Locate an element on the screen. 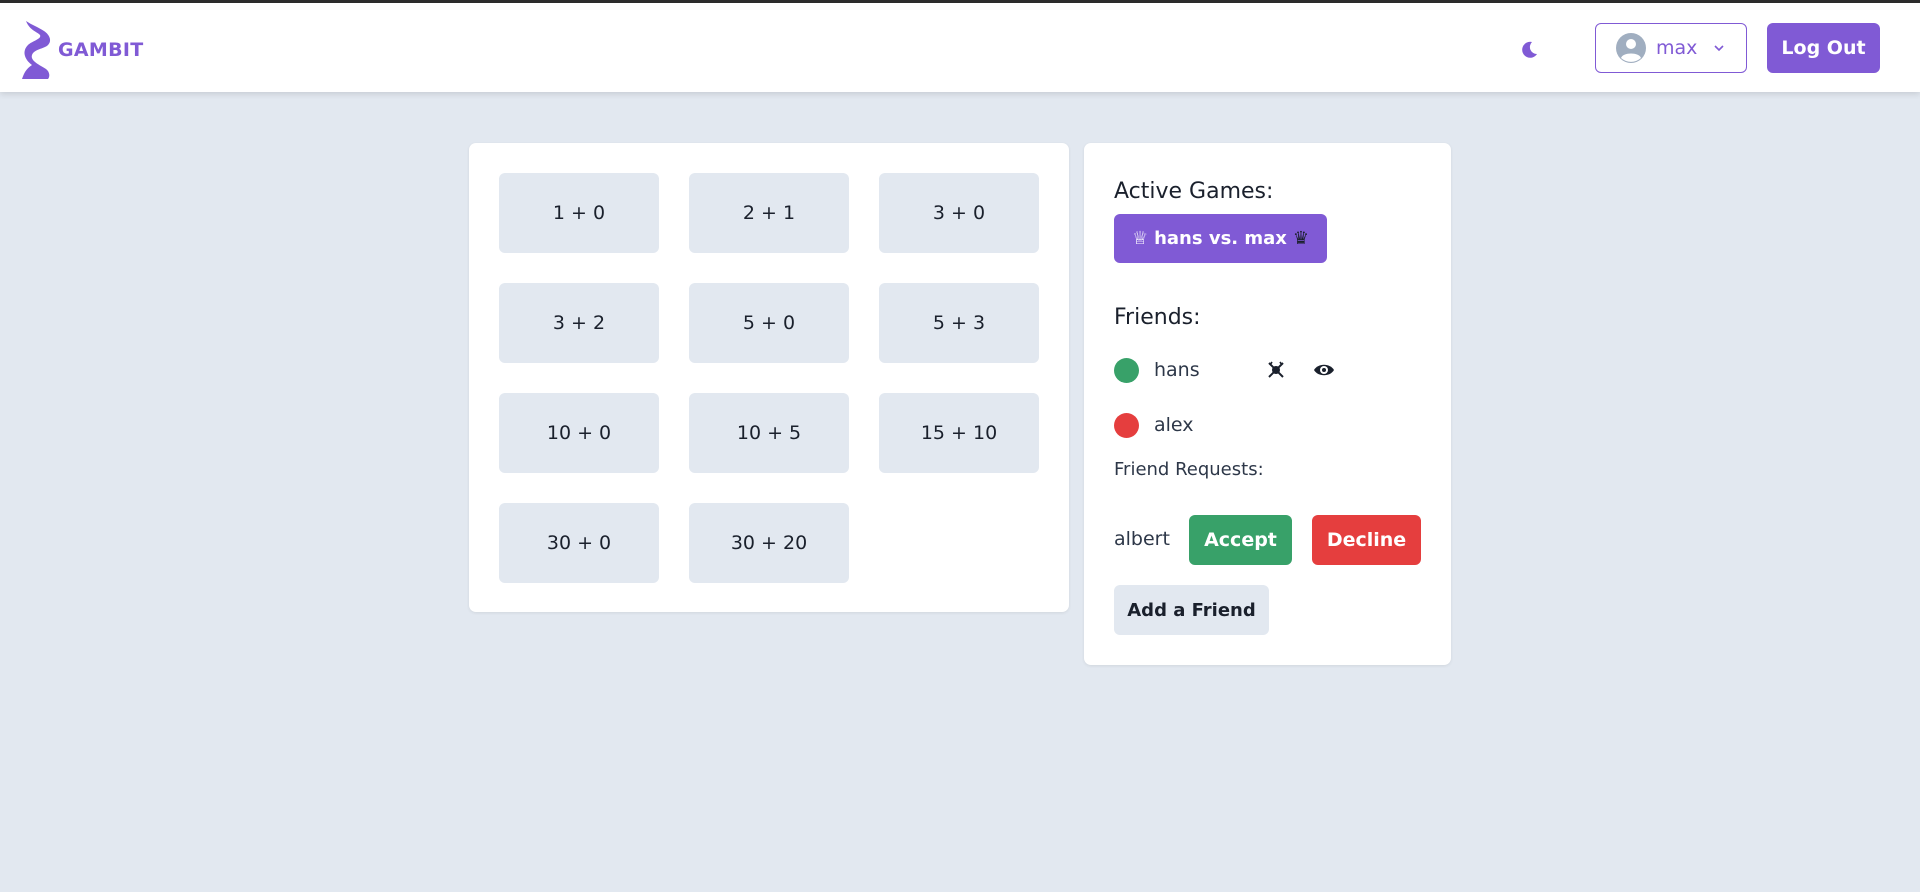  time-control-button: 1 + 0 is located at coordinates (579, 213).